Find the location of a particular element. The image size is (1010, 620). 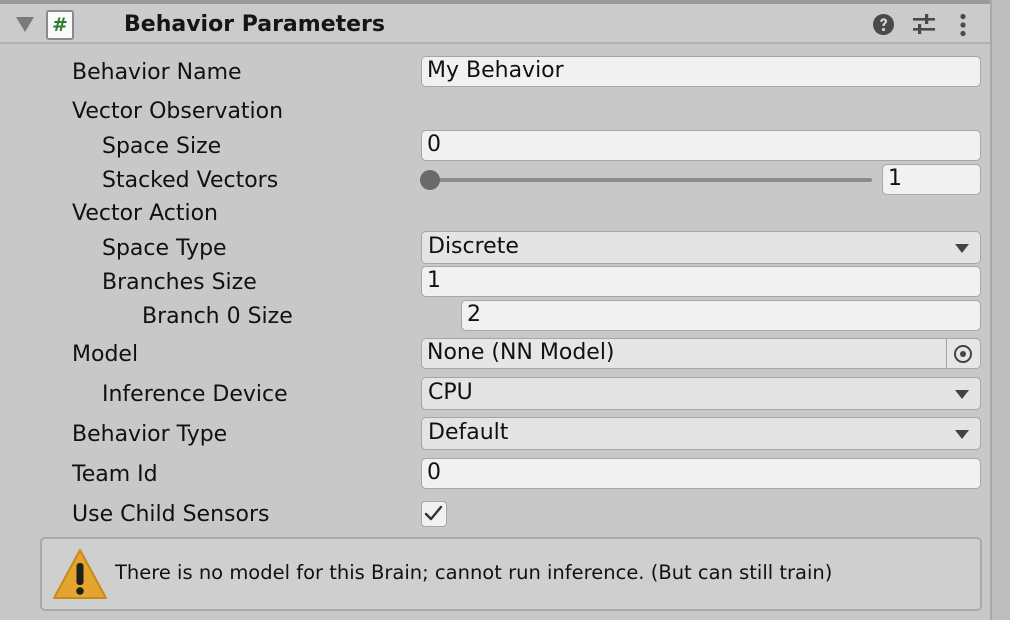

space-type-dropdown: Discrete is located at coordinates (701, 247).